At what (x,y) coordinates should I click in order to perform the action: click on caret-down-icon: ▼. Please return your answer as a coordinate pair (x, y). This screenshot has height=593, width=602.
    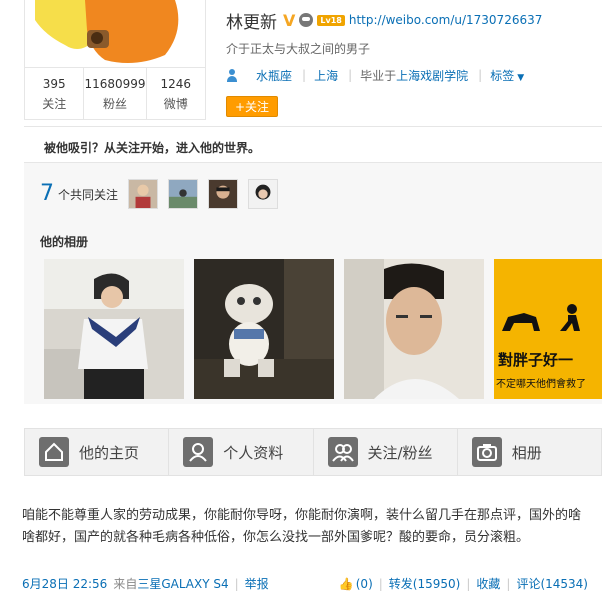
    Looking at the image, I should click on (521, 77).